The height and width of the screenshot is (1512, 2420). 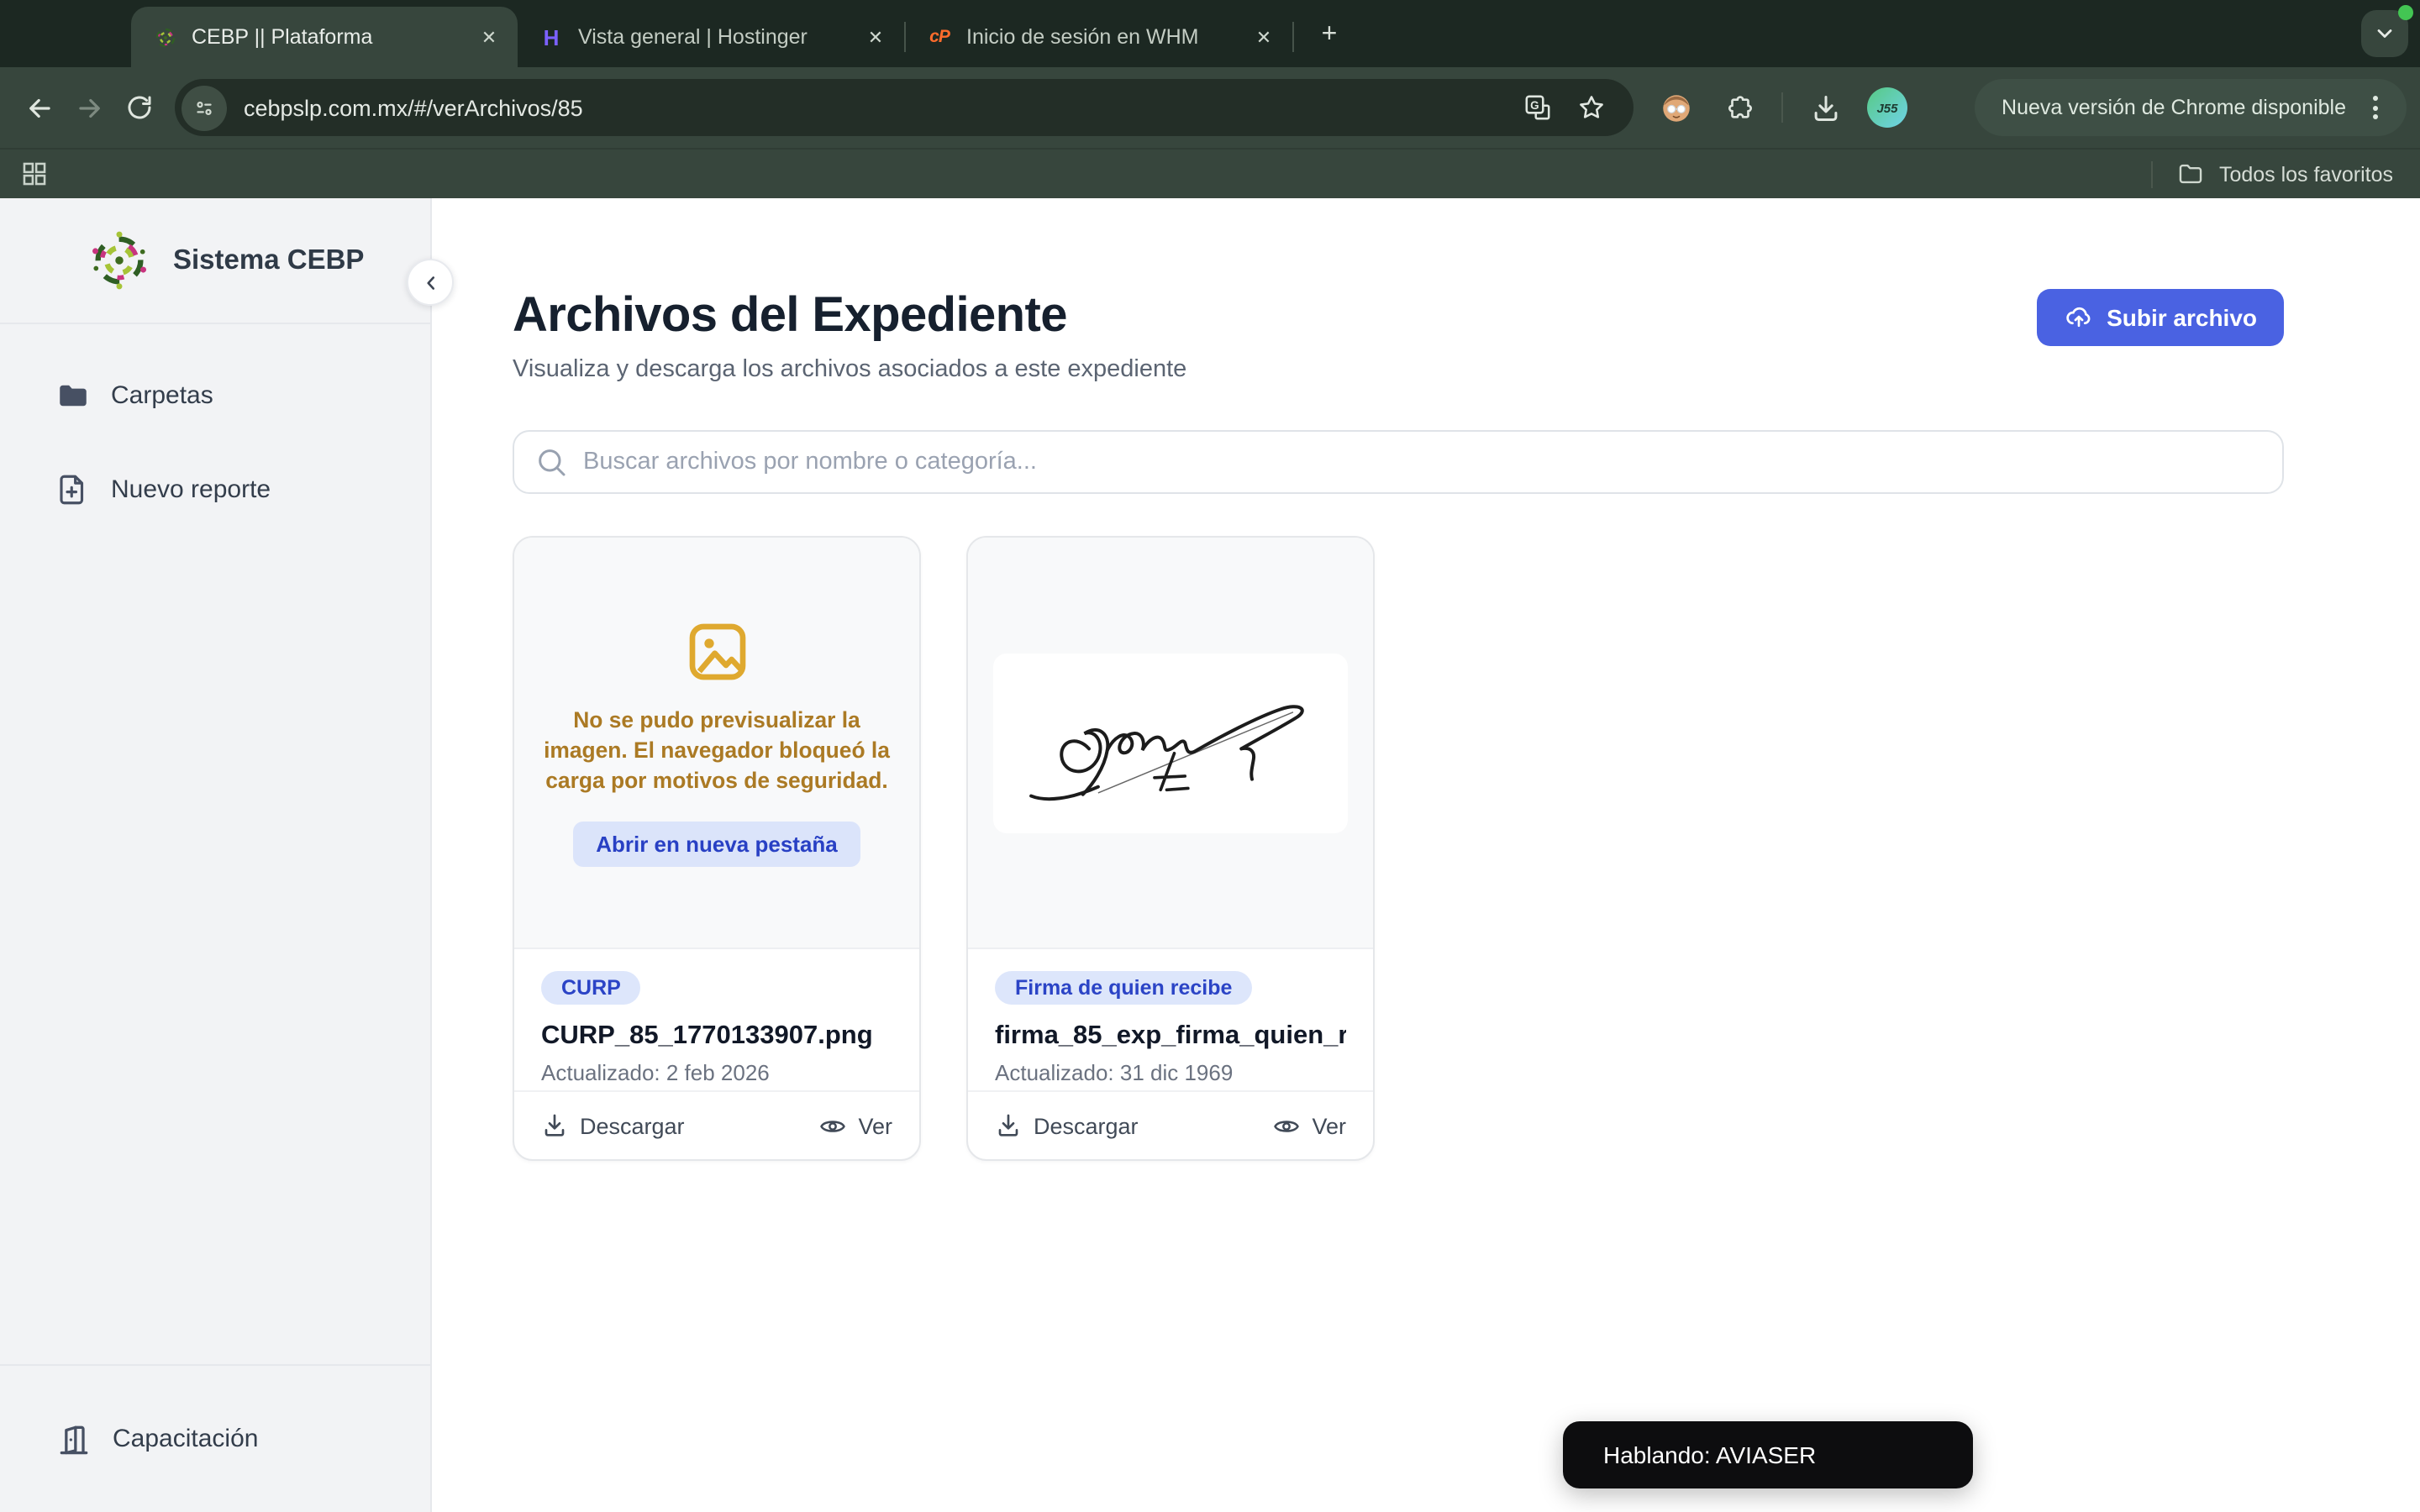 I want to click on sidebar-item-capacitacion: Capacitación, so click(x=215, y=1438).